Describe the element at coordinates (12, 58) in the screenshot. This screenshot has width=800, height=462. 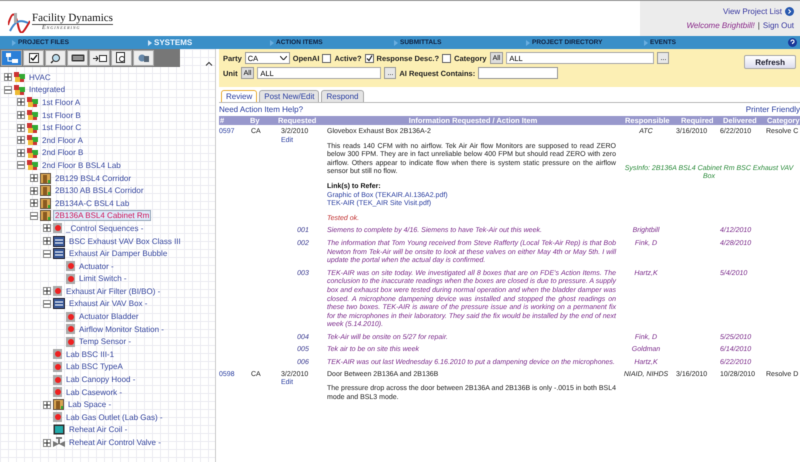
I see `tree-icon` at that location.